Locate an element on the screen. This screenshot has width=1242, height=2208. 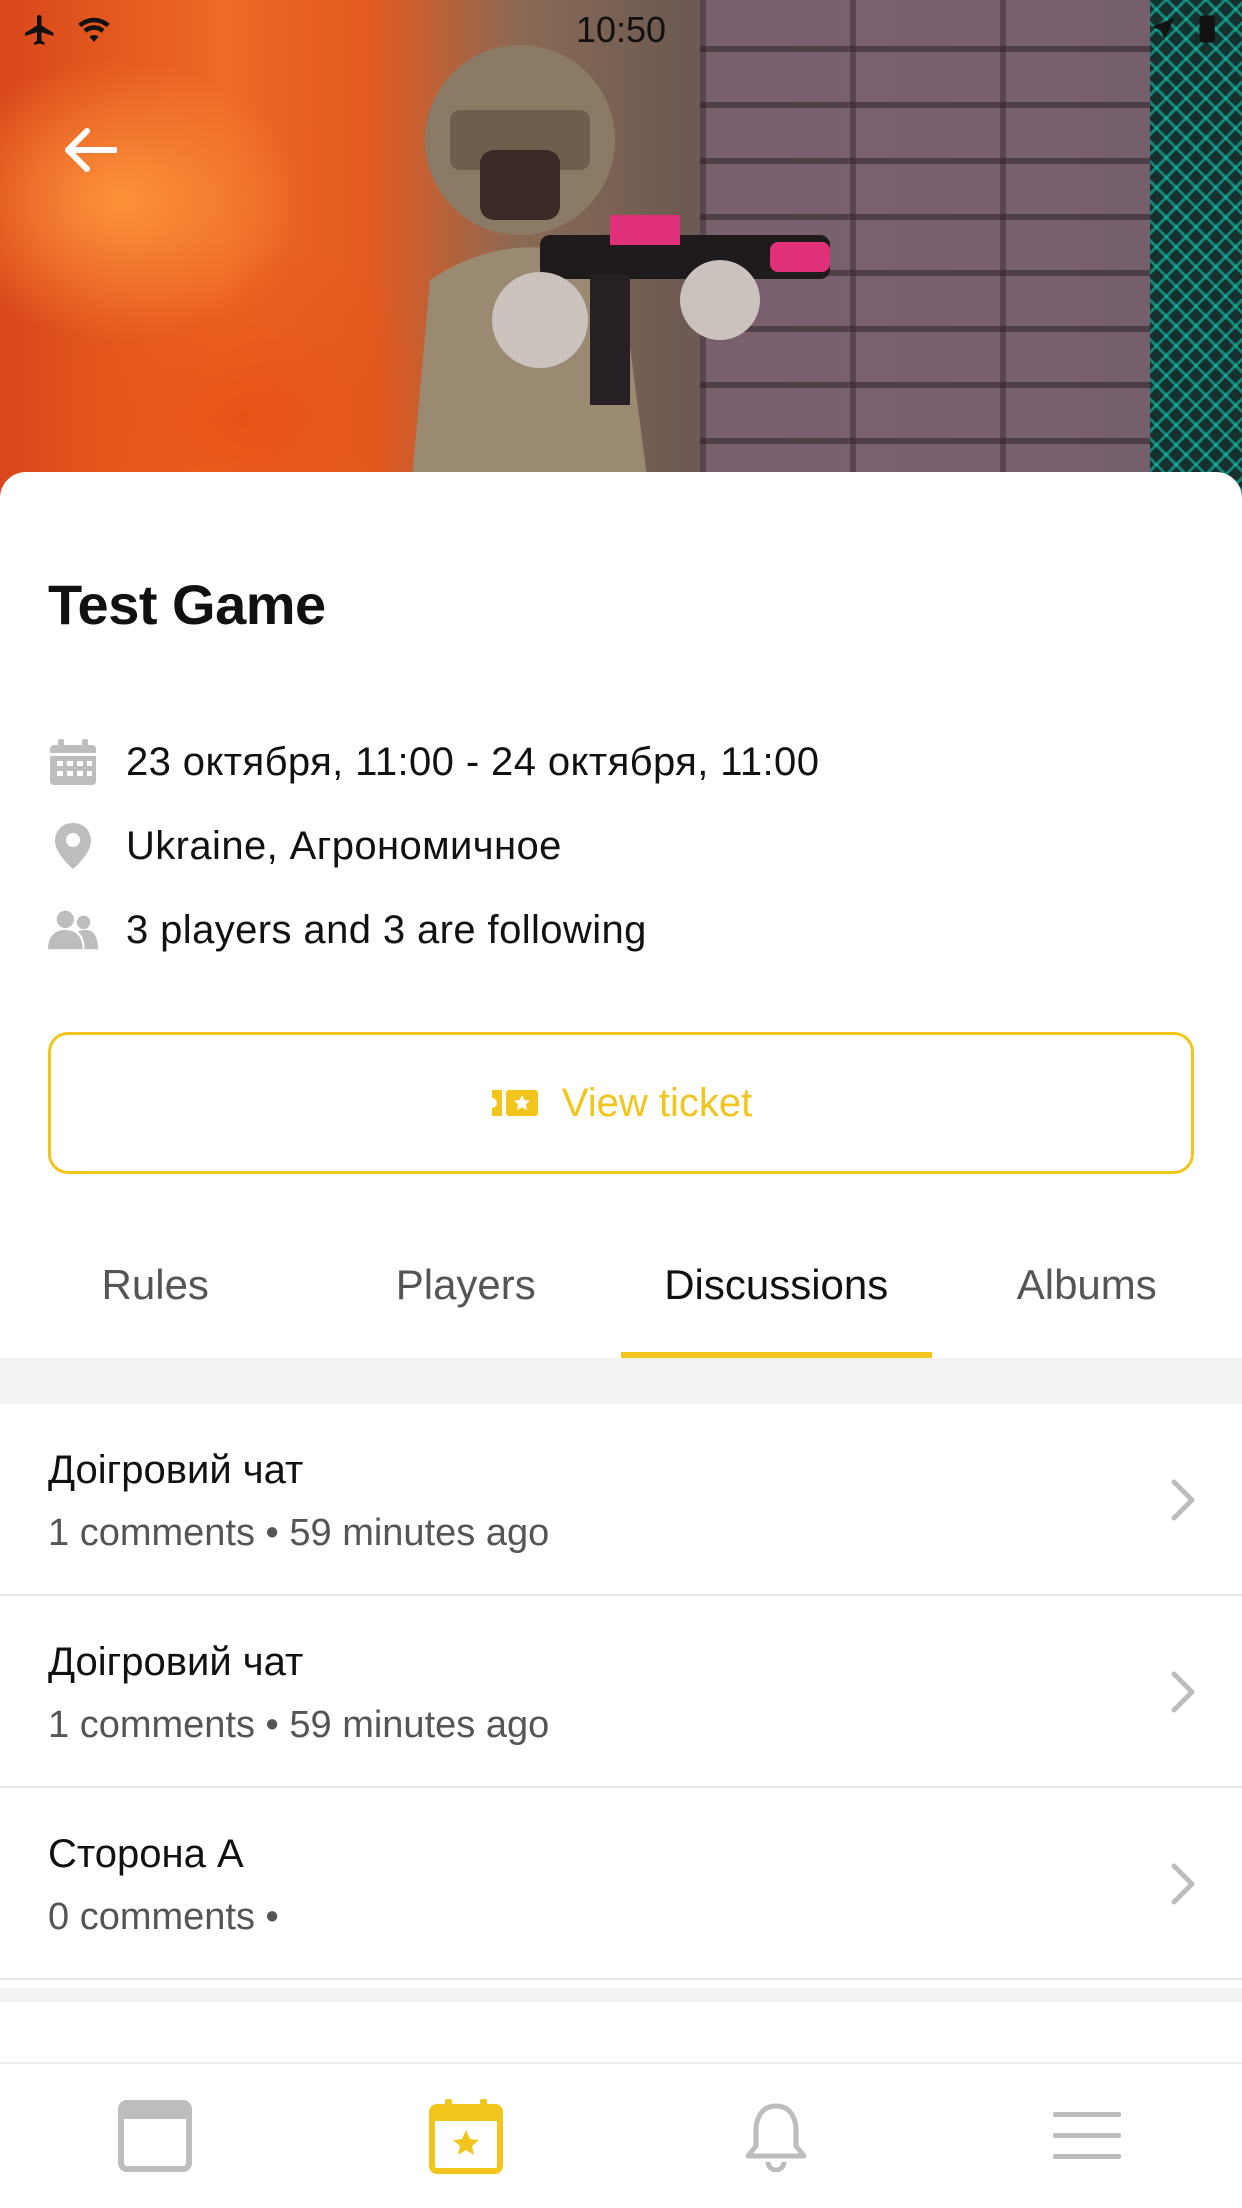
event-participants-row: 3 players and 3 are following is located at coordinates (347, 930).